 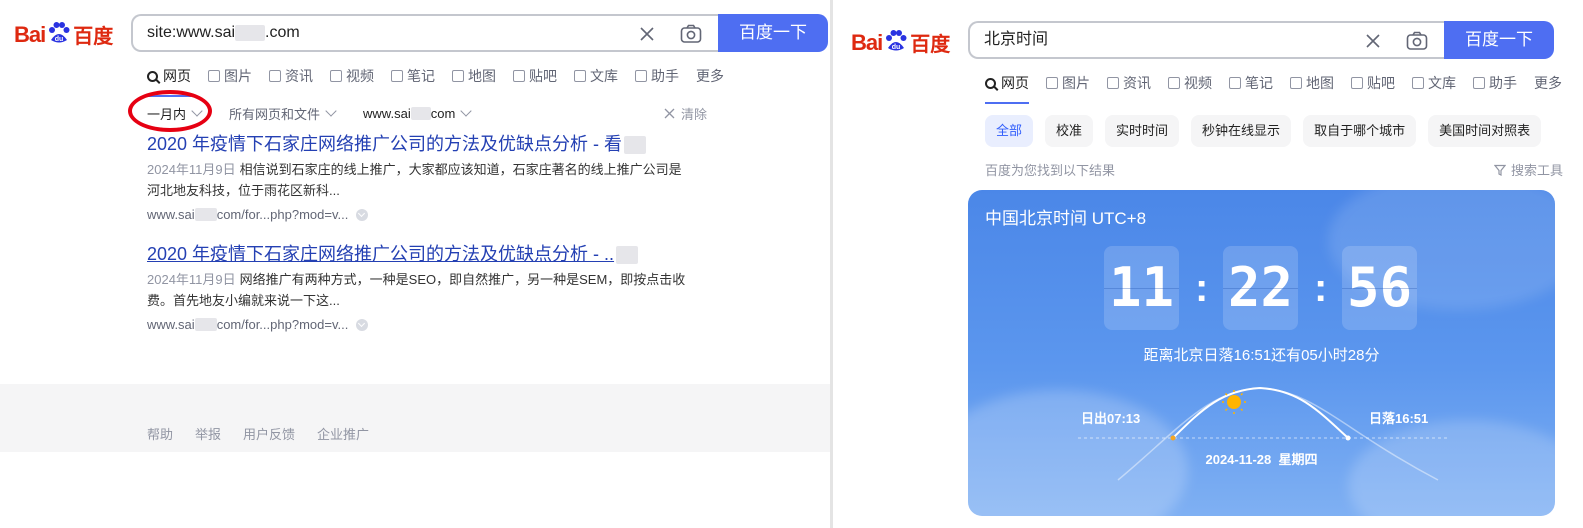 What do you see at coordinates (1528, 169) in the screenshot?
I see `search-tools-button: 搜索工具` at bounding box center [1528, 169].